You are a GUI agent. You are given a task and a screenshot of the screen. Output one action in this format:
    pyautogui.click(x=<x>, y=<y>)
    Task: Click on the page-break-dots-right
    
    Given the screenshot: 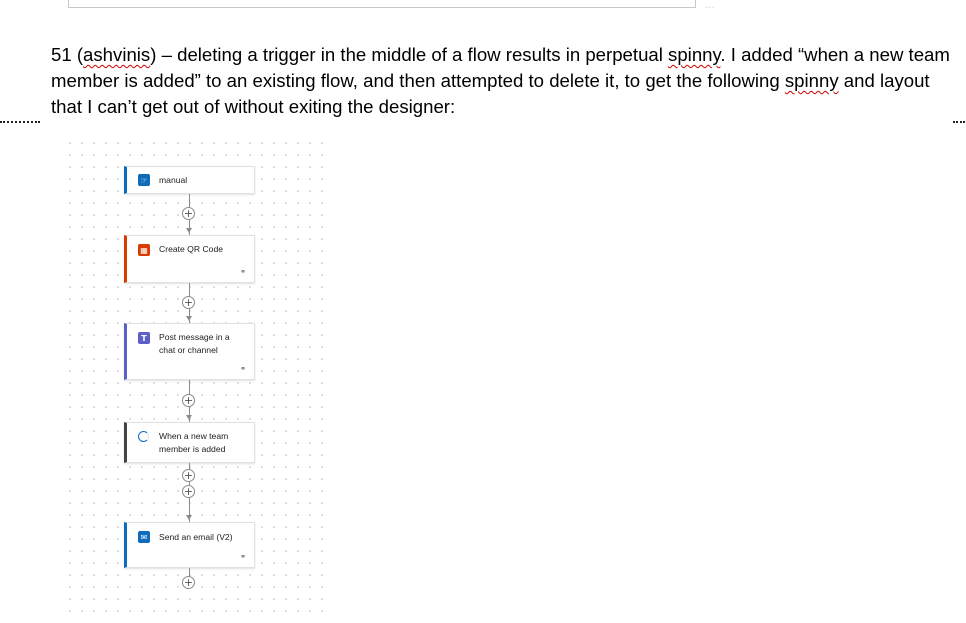 What is the action you would take?
    pyautogui.click(x=959, y=122)
    